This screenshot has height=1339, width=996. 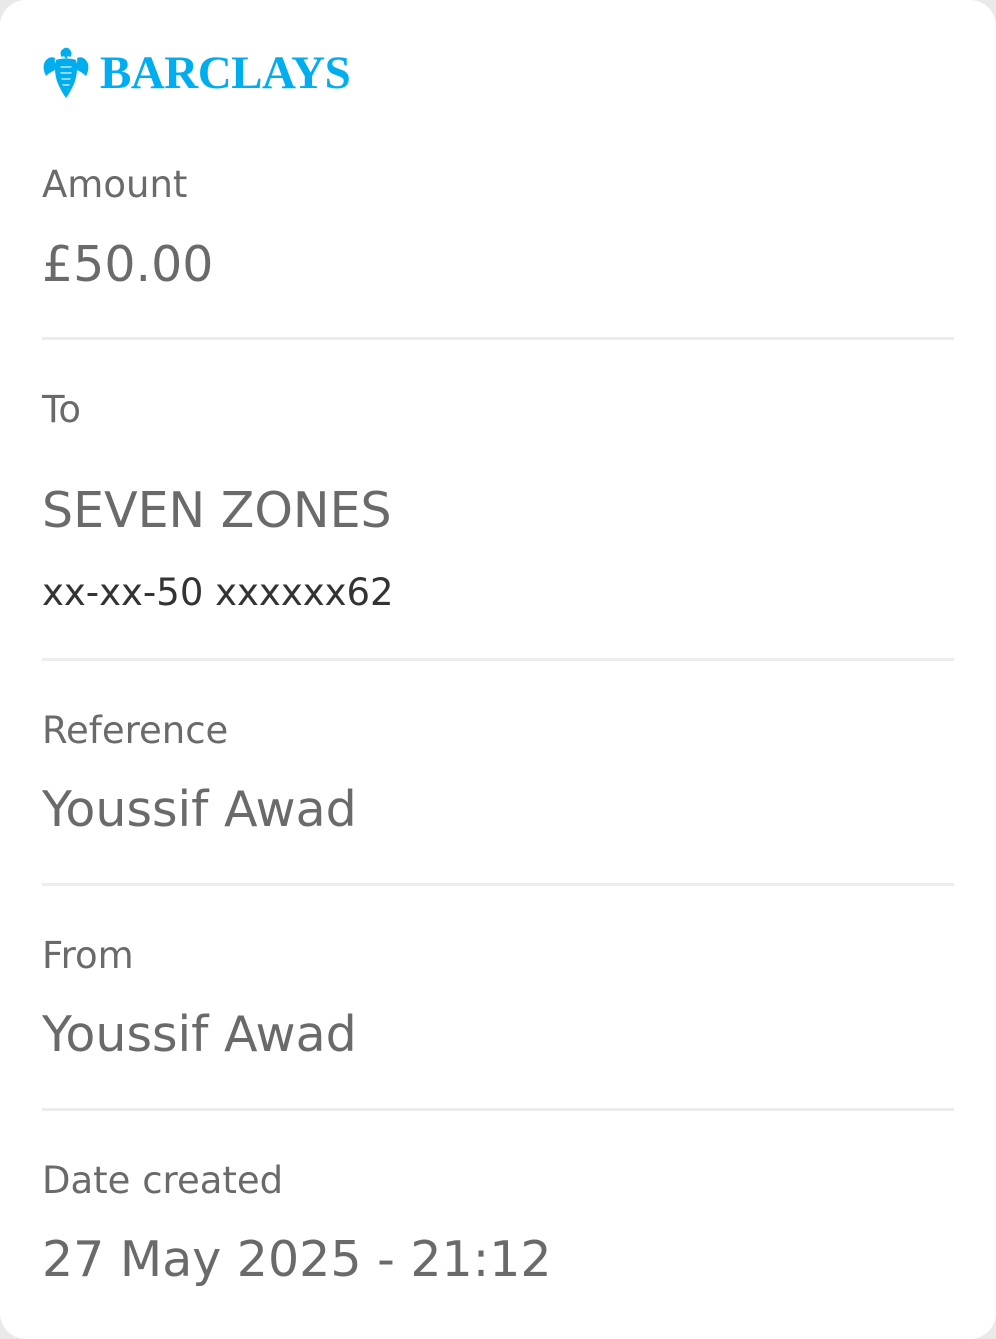 I want to click on payee-account-number: xx-xx-50 xxxxxx62, so click(x=218, y=592).